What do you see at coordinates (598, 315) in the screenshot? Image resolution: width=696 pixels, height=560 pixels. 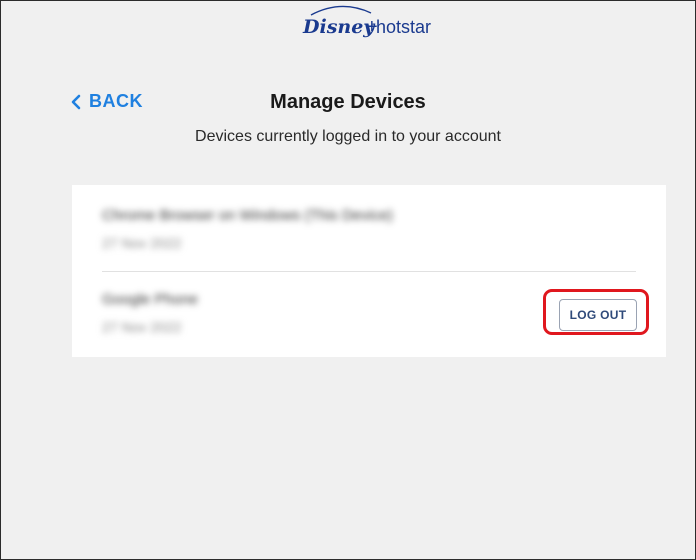 I see `logout-button: LOG OUT` at bounding box center [598, 315].